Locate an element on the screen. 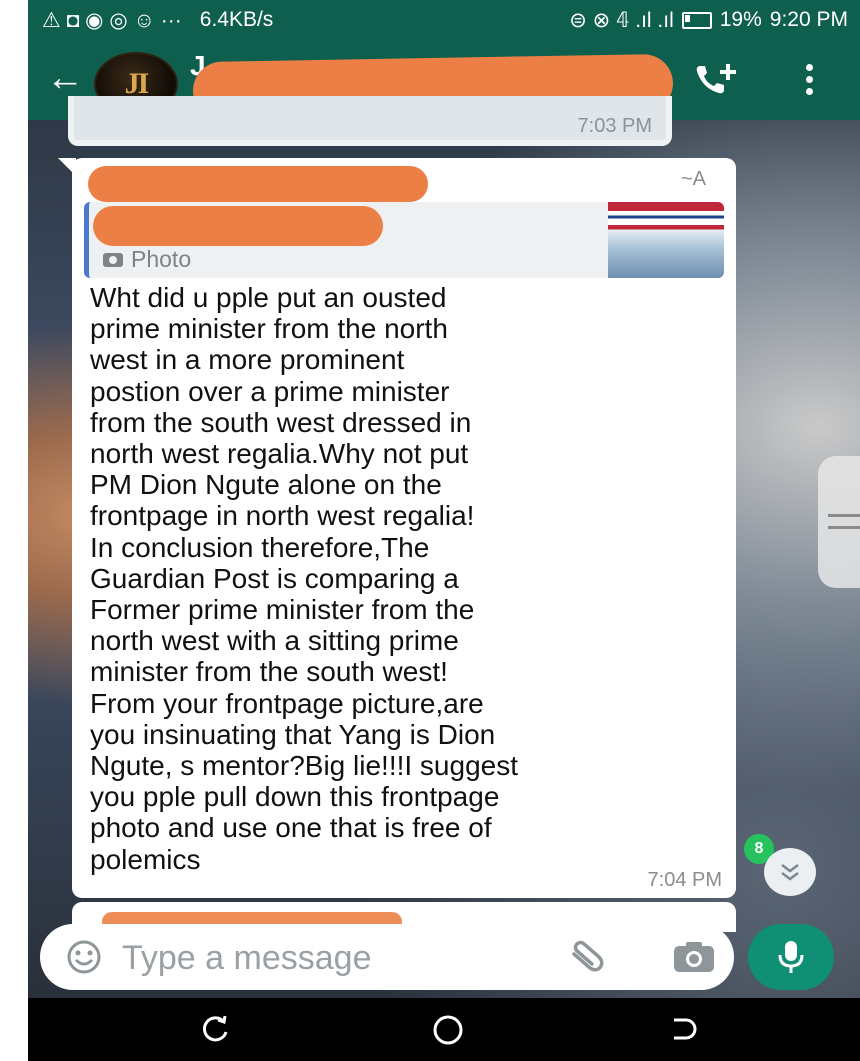 This screenshot has height=1061, width=860. back-icon is located at coordinates (683, 1029).